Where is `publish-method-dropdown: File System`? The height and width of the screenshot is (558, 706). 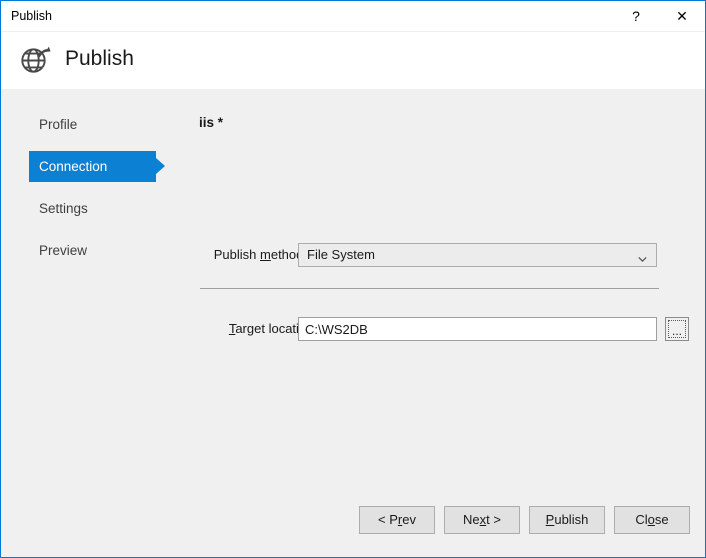
publish-method-dropdown: File System is located at coordinates (477, 255).